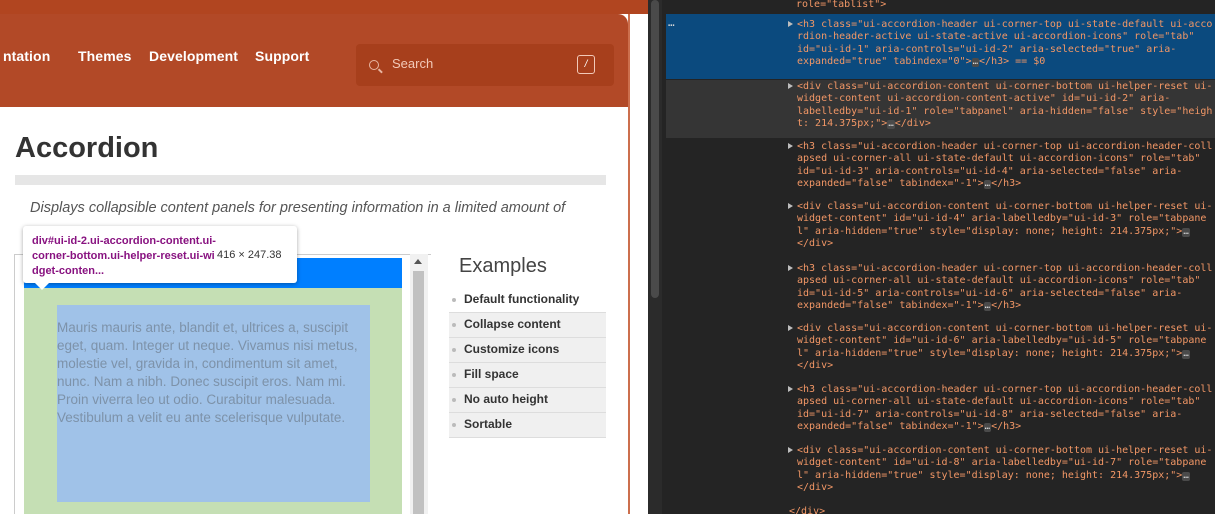 This screenshot has height=514, width=1215. Describe the element at coordinates (522, 299) in the screenshot. I see `example-label: Default functionality` at that location.